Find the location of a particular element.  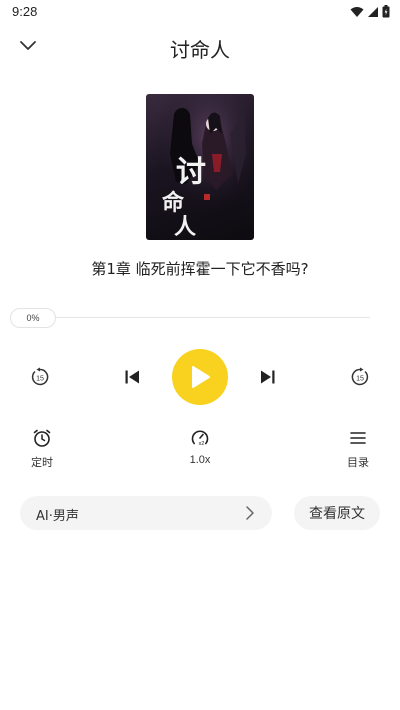

header: 讨命人 is located at coordinates (200, 46).